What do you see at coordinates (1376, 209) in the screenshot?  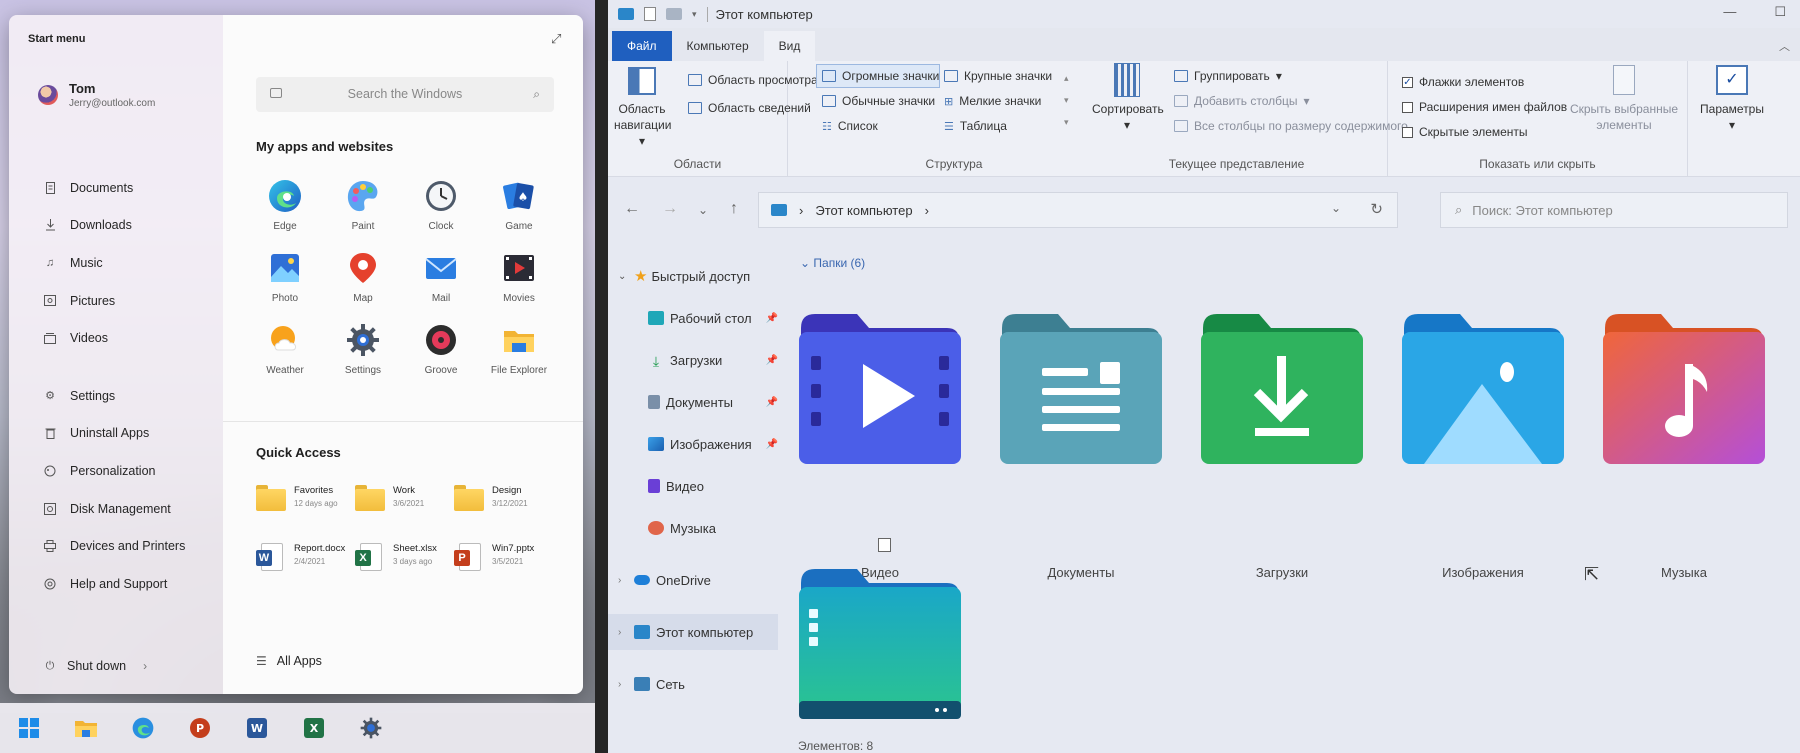 I see `refresh-icon: ↻` at bounding box center [1376, 209].